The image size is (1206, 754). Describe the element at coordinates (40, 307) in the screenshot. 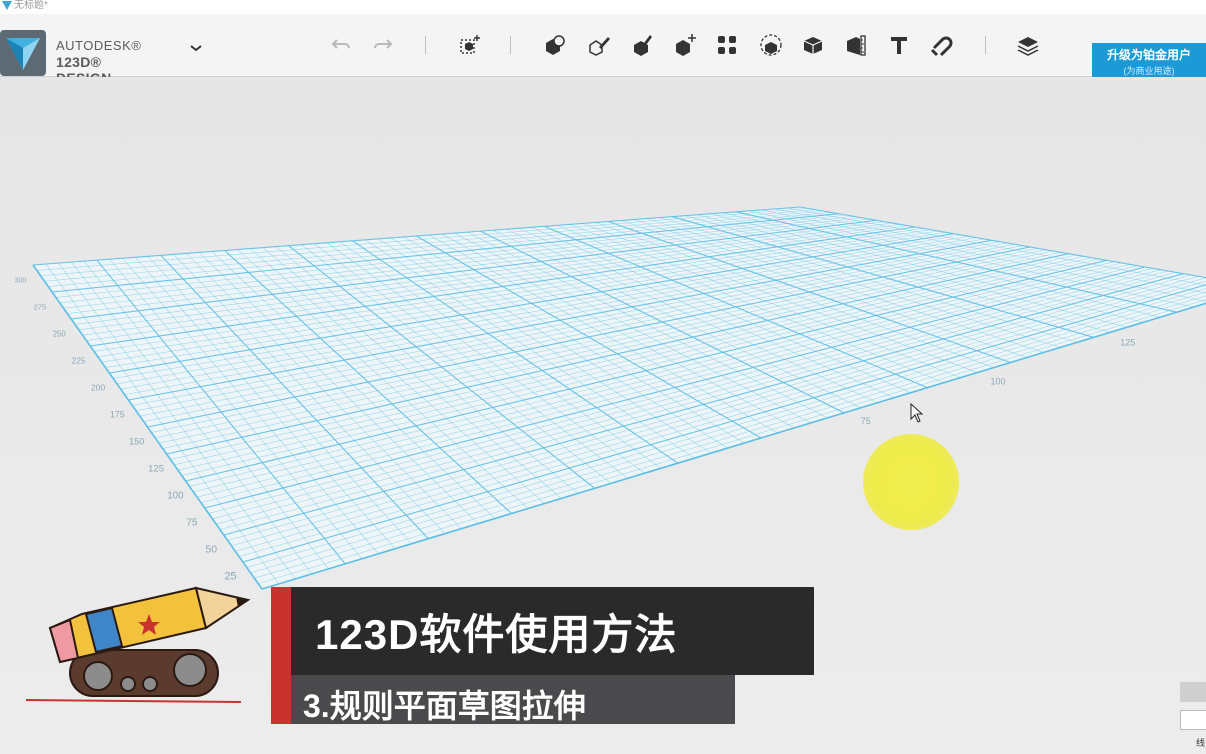

I see `axis-tick-label: 275` at that location.